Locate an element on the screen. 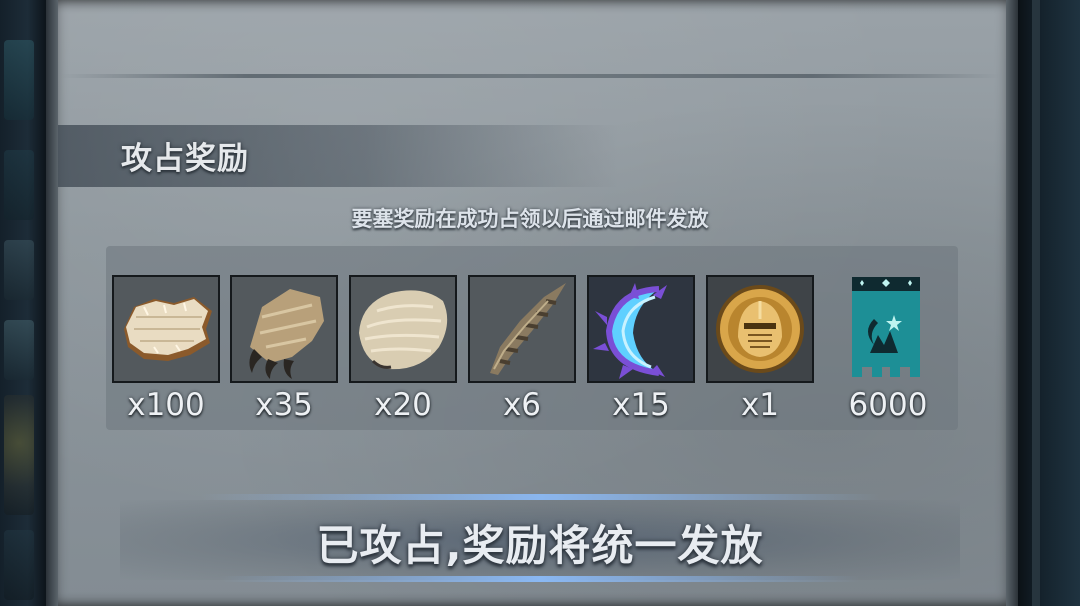 The width and height of the screenshot is (1080, 606). right-side-decor is located at coordinates (1049, 303).